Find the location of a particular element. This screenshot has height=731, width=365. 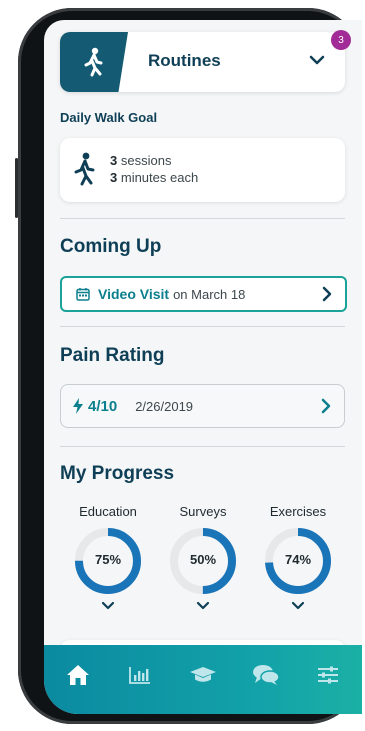

tab-education is located at coordinates (203, 675).